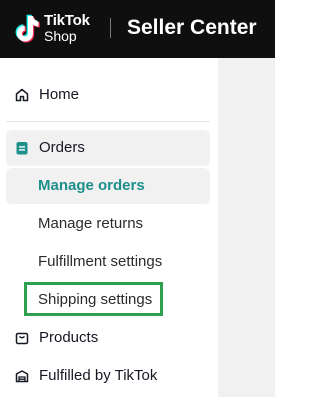 This screenshot has width=320, height=397. I want to click on sidebar-item-label: Home, so click(59, 94).